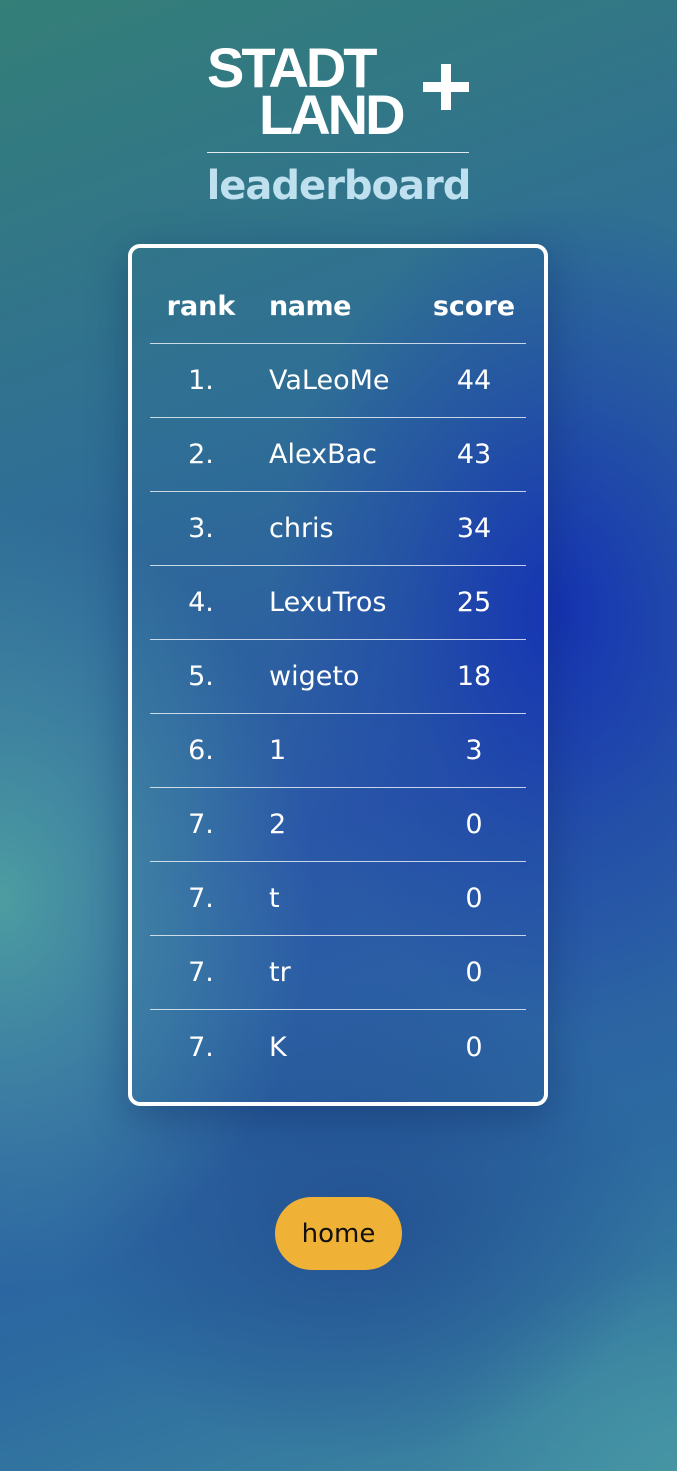 This screenshot has width=677, height=1471. I want to click on name-cell: wigeto, so click(314, 676).